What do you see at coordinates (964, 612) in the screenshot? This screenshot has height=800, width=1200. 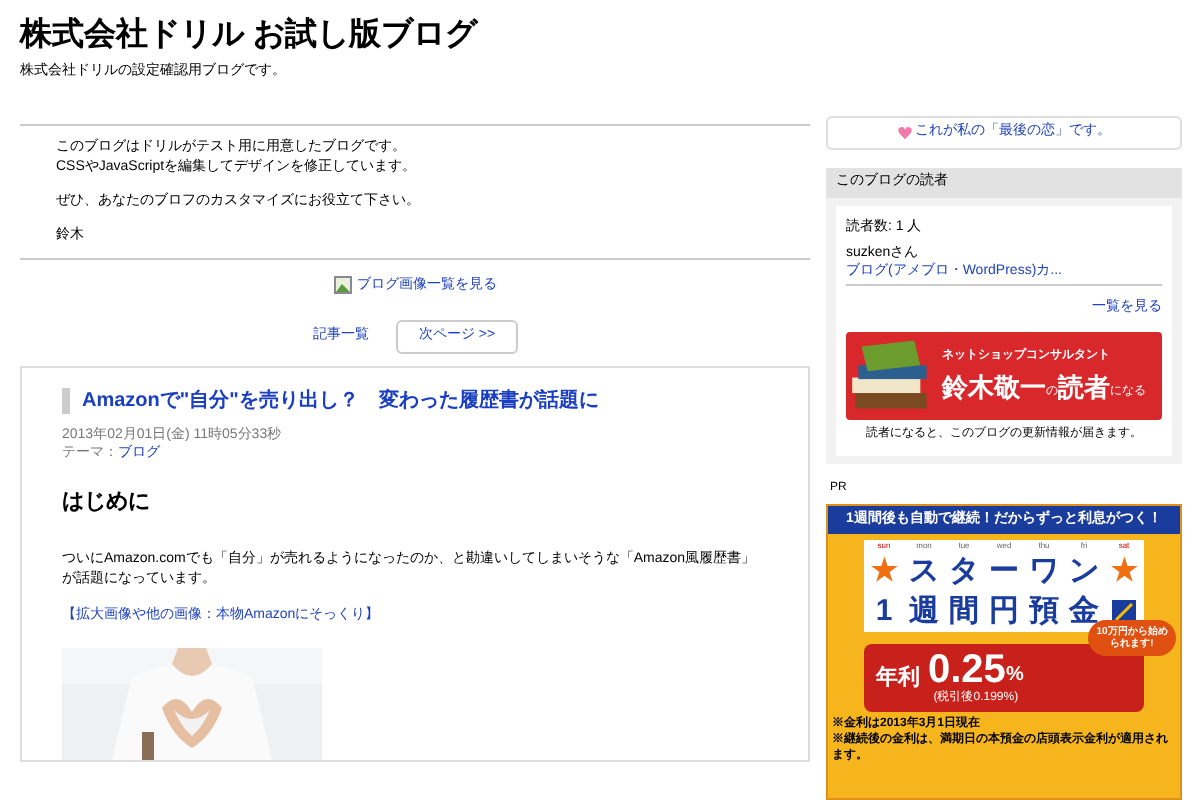 I see `ad-character: 間` at bounding box center [964, 612].